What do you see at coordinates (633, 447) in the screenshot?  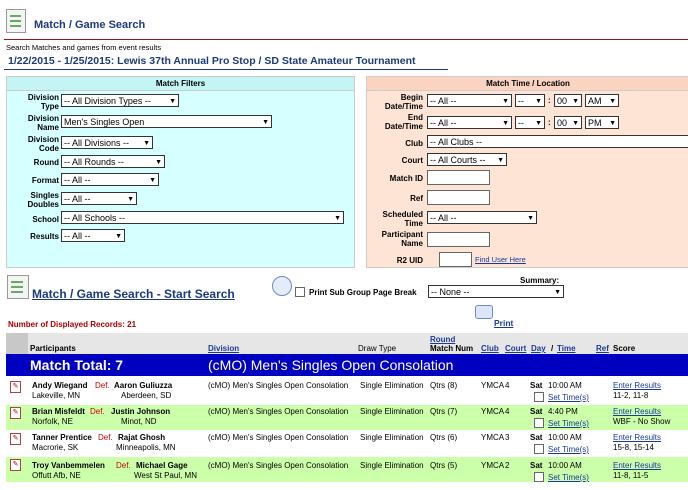 I see `row-score: 15-8, 15-14` at bounding box center [633, 447].